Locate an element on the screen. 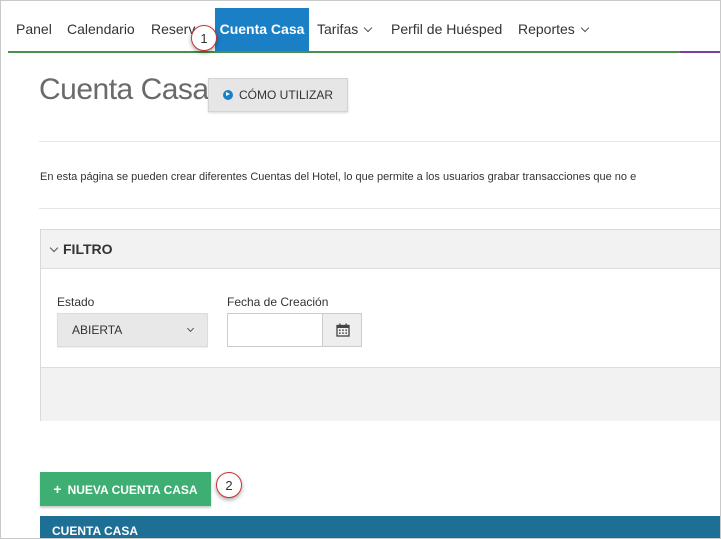 Image resolution: width=721 pixels, height=539 pixels. table-header-label: CUENTA CASA is located at coordinates (95, 531).